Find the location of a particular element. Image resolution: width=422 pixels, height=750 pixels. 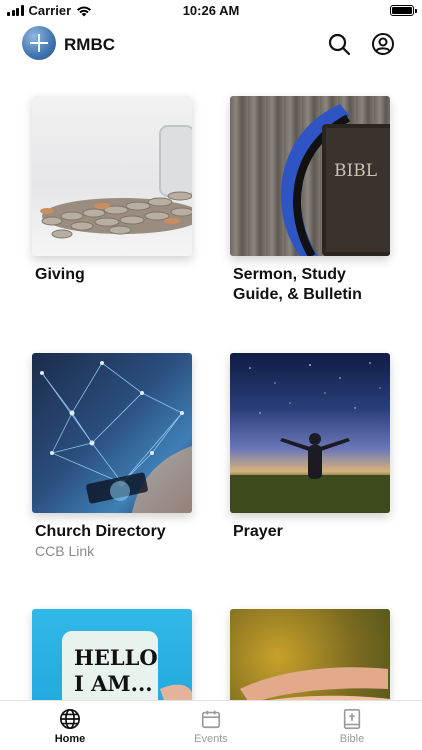

battery-icon is located at coordinates (403, 10).